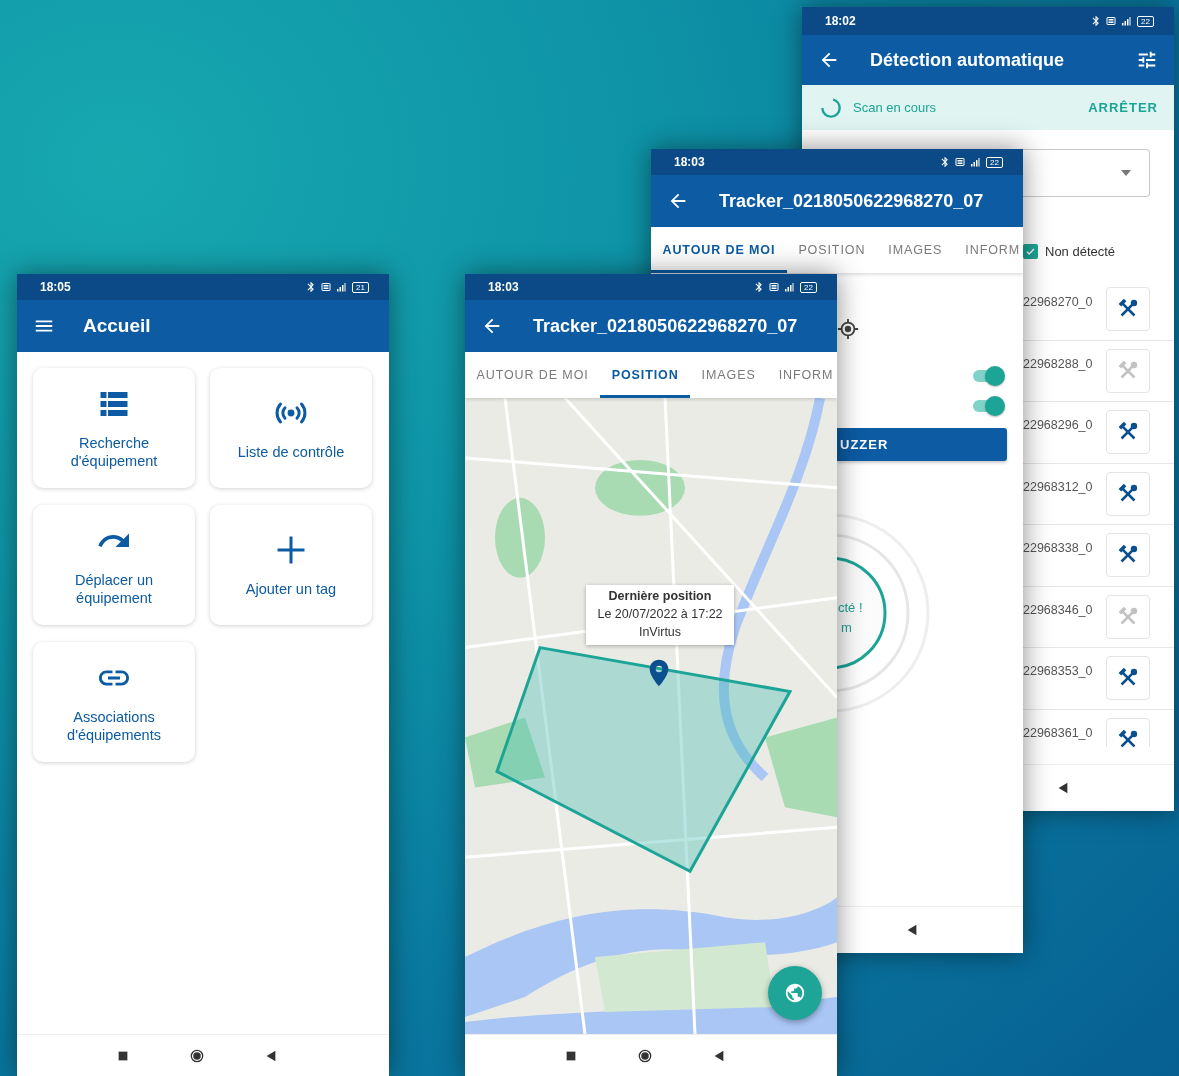 This screenshot has height=1076, width=1179. I want to click on menu-tile: Associations d'équipements, so click(114, 702).